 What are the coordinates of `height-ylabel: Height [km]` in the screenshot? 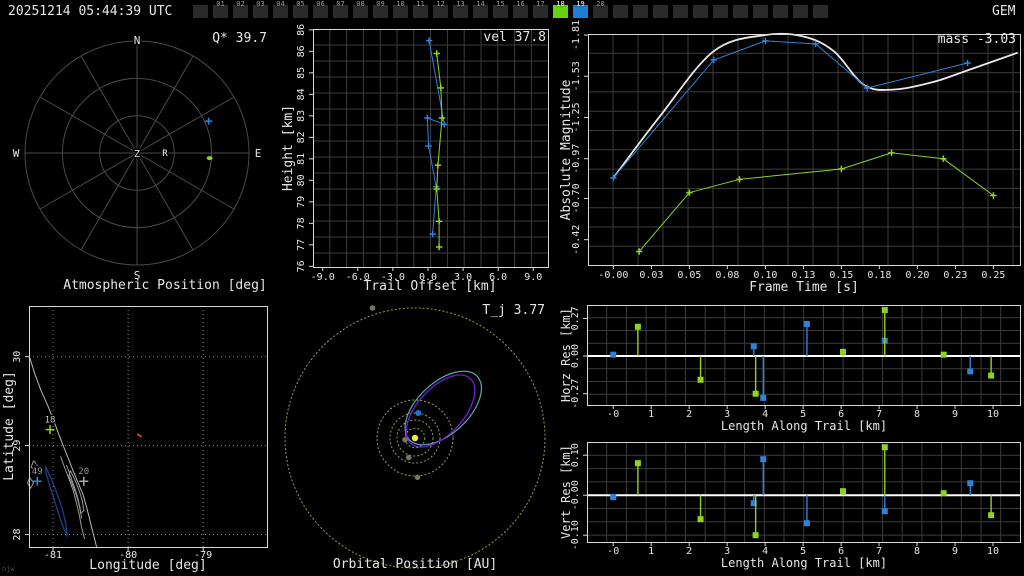 It's located at (288, 148).